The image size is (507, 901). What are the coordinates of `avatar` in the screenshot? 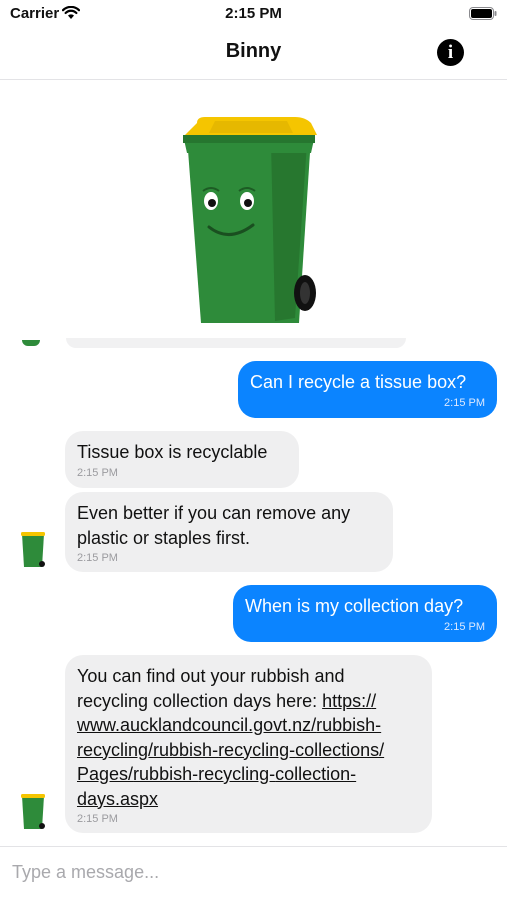 It's located at (31, 343).